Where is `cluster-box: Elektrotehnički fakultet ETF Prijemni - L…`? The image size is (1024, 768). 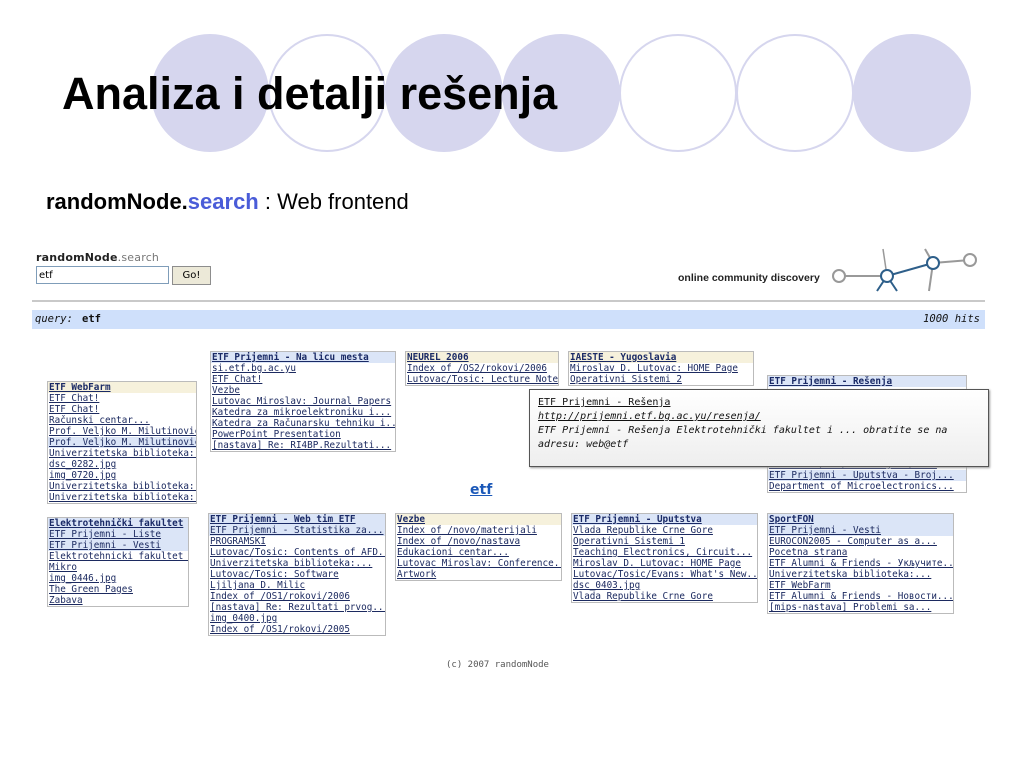 cluster-box: Elektrotehnički fakultet ETF Prijemni - L… is located at coordinates (118, 562).